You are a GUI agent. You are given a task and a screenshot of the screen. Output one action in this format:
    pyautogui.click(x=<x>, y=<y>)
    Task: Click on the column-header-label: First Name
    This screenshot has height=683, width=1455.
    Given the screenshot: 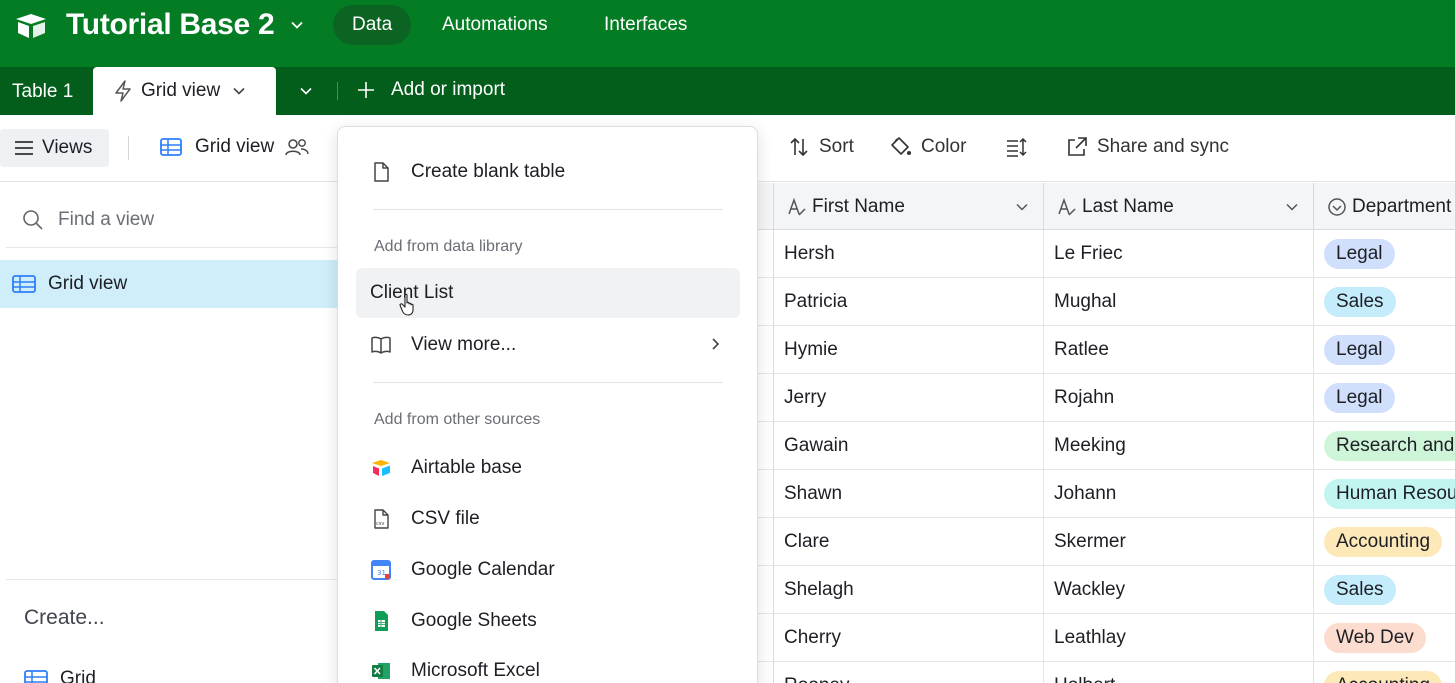 What is the action you would take?
    pyautogui.click(x=858, y=206)
    